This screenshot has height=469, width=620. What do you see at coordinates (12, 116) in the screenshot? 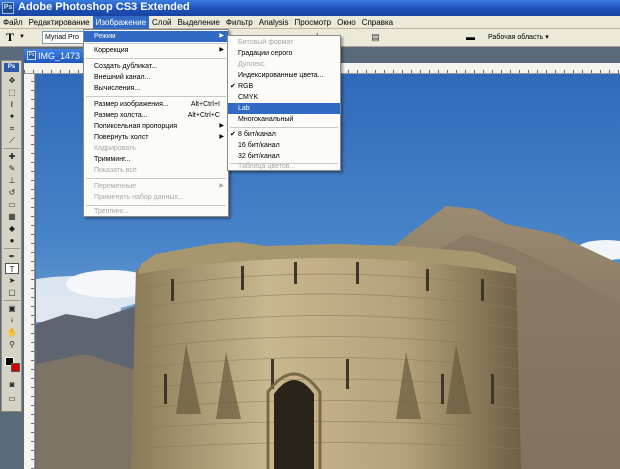
I see `magic-wand-tool-icon: ✦` at bounding box center [12, 116].